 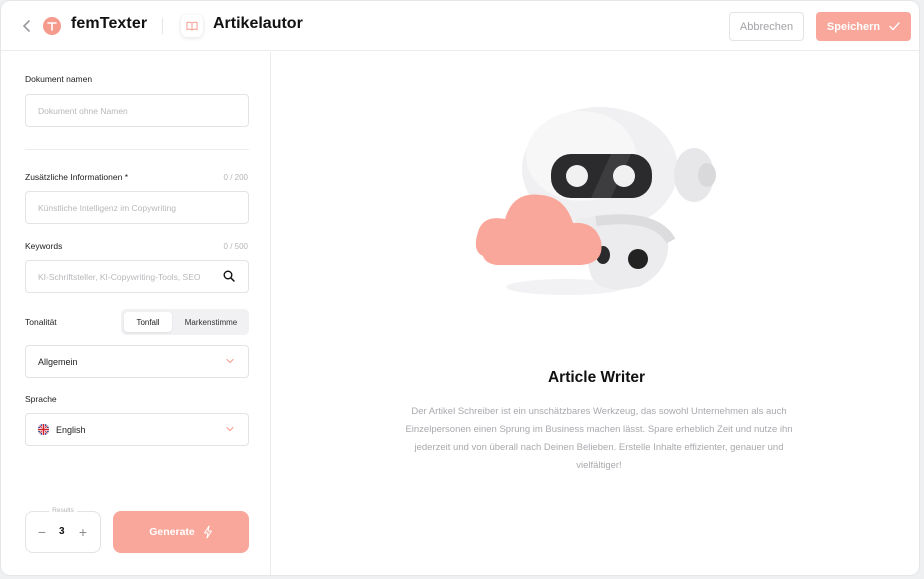 I want to click on cancel-button: Abbrechen, so click(x=766, y=26).